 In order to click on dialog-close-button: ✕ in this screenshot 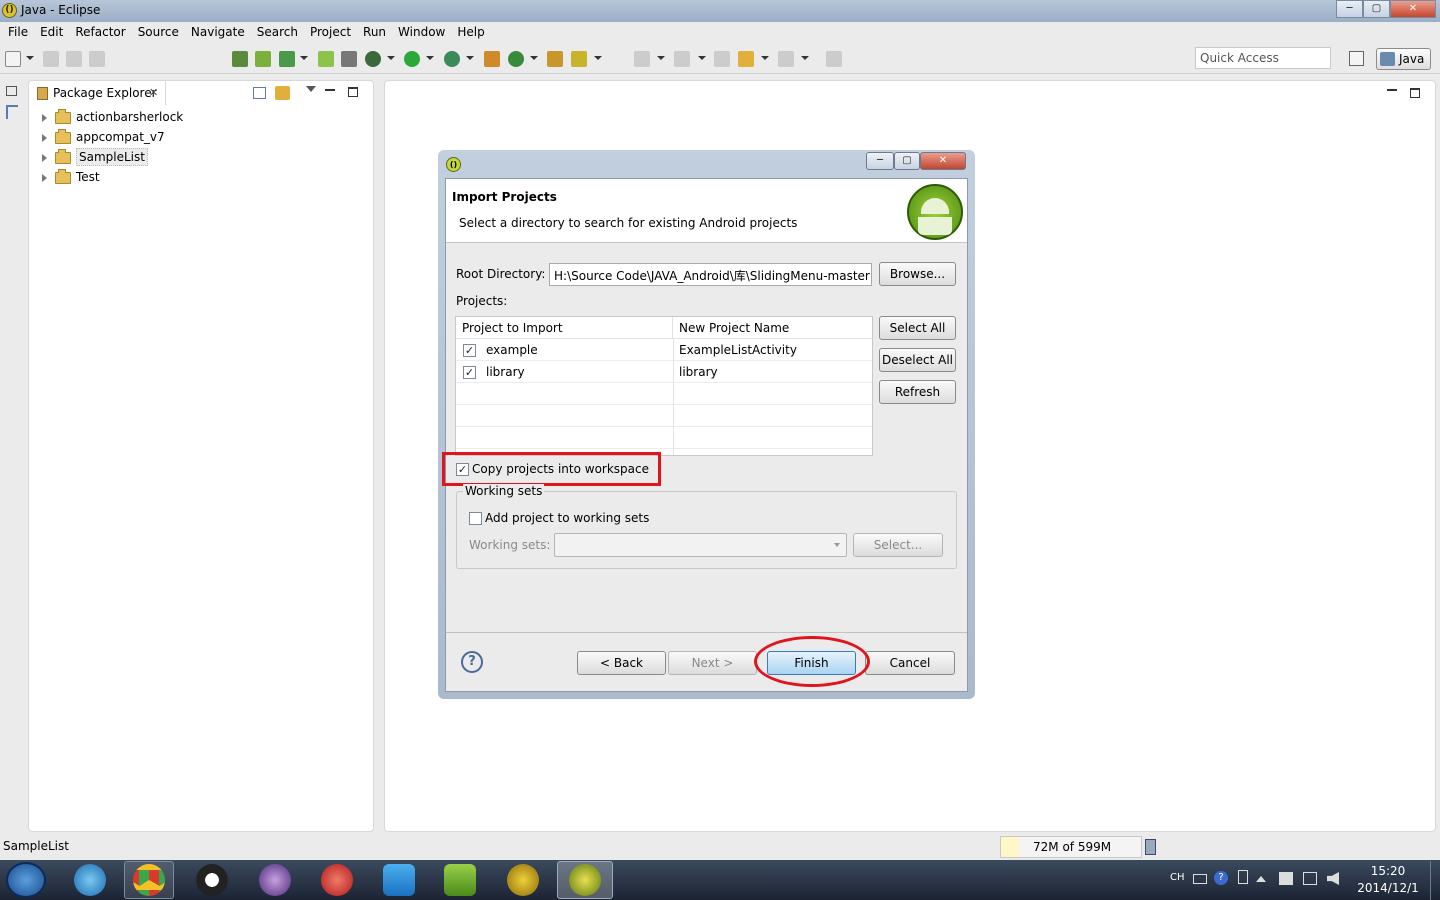, I will do `click(943, 161)`.